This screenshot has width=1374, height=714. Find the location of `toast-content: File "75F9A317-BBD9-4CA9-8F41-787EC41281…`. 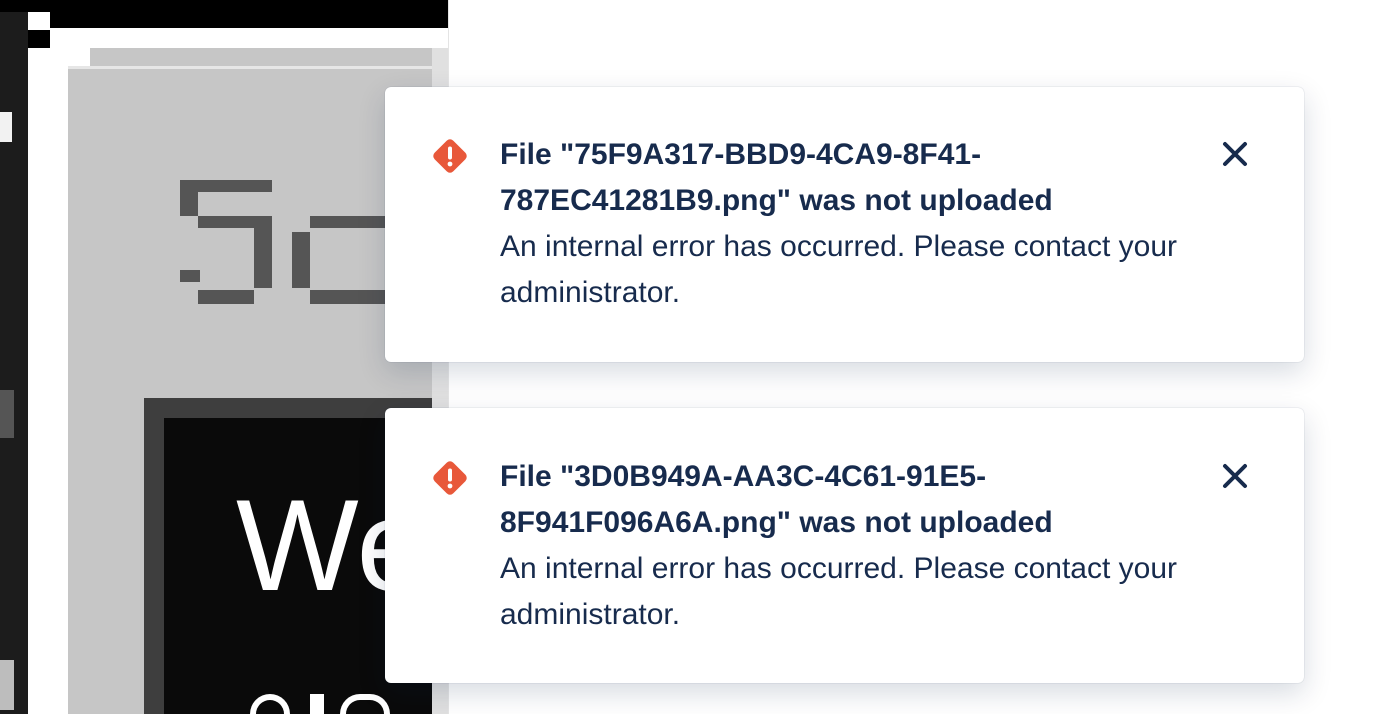

toast-content: File "75F9A317-BBD9-4CA9-8F41-787EC41281… is located at coordinates (850, 224).